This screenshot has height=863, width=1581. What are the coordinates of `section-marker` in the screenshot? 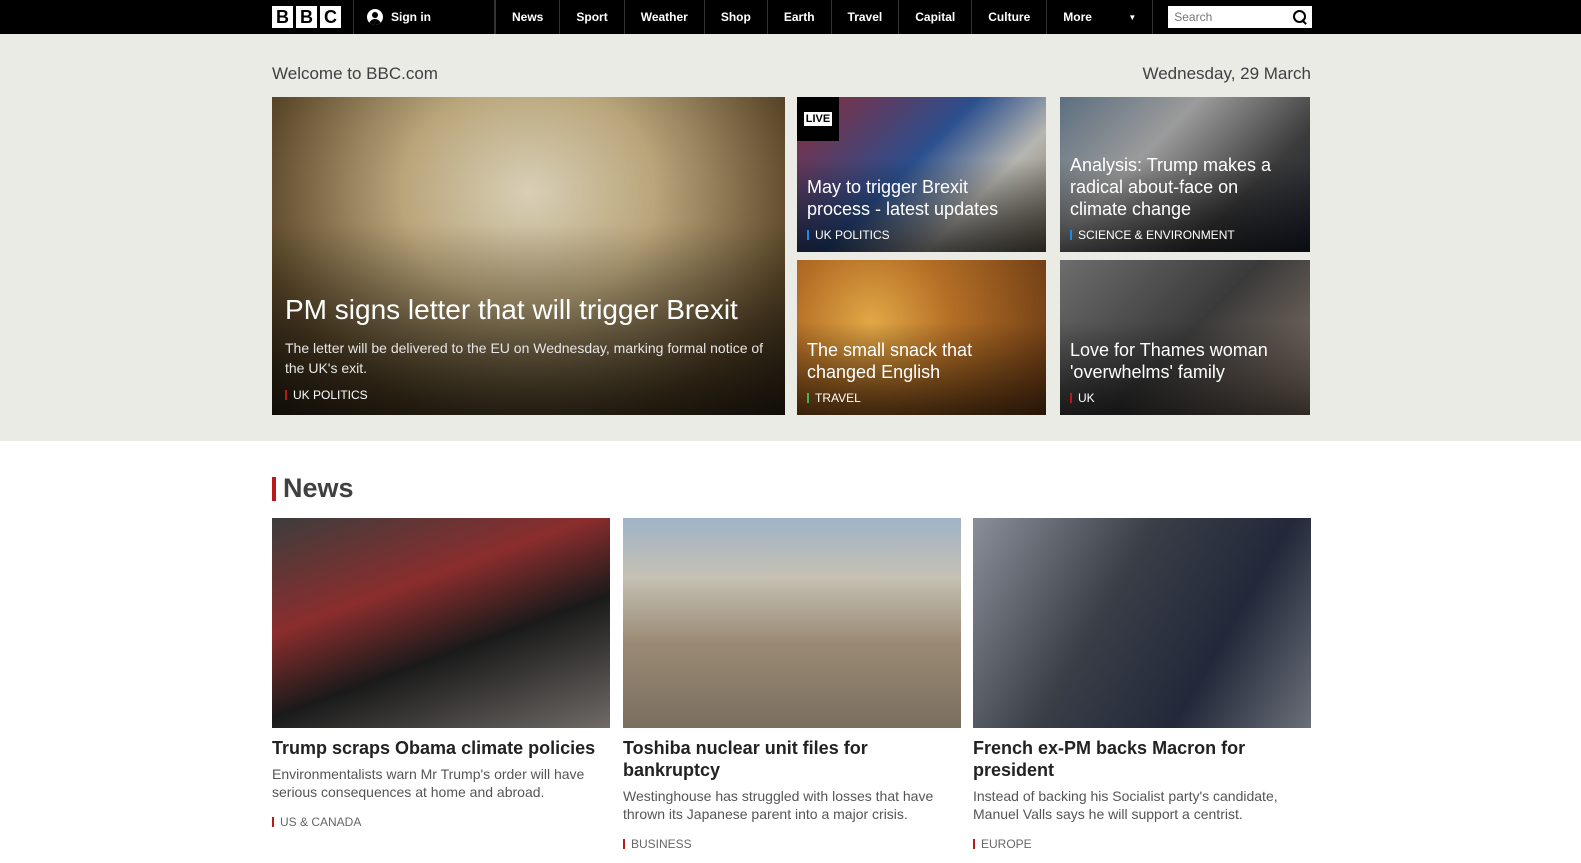 It's located at (274, 488).